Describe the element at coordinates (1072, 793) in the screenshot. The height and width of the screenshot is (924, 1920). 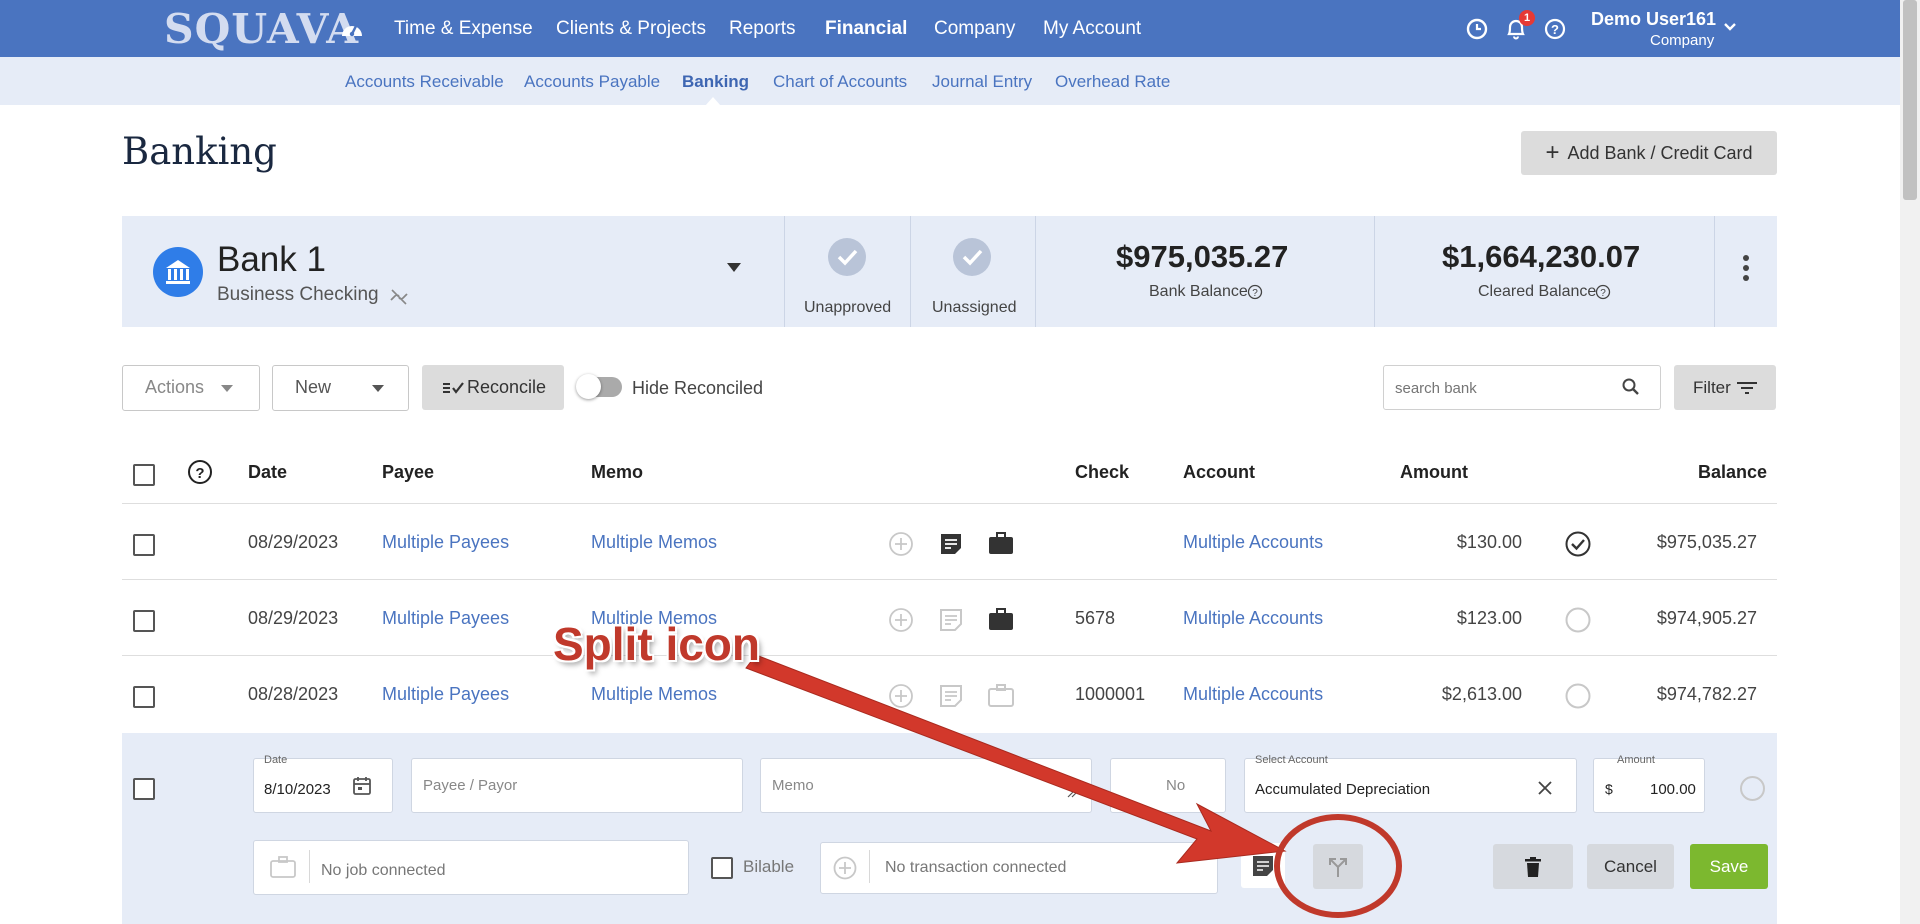
I see `resize-handle-icon` at that location.